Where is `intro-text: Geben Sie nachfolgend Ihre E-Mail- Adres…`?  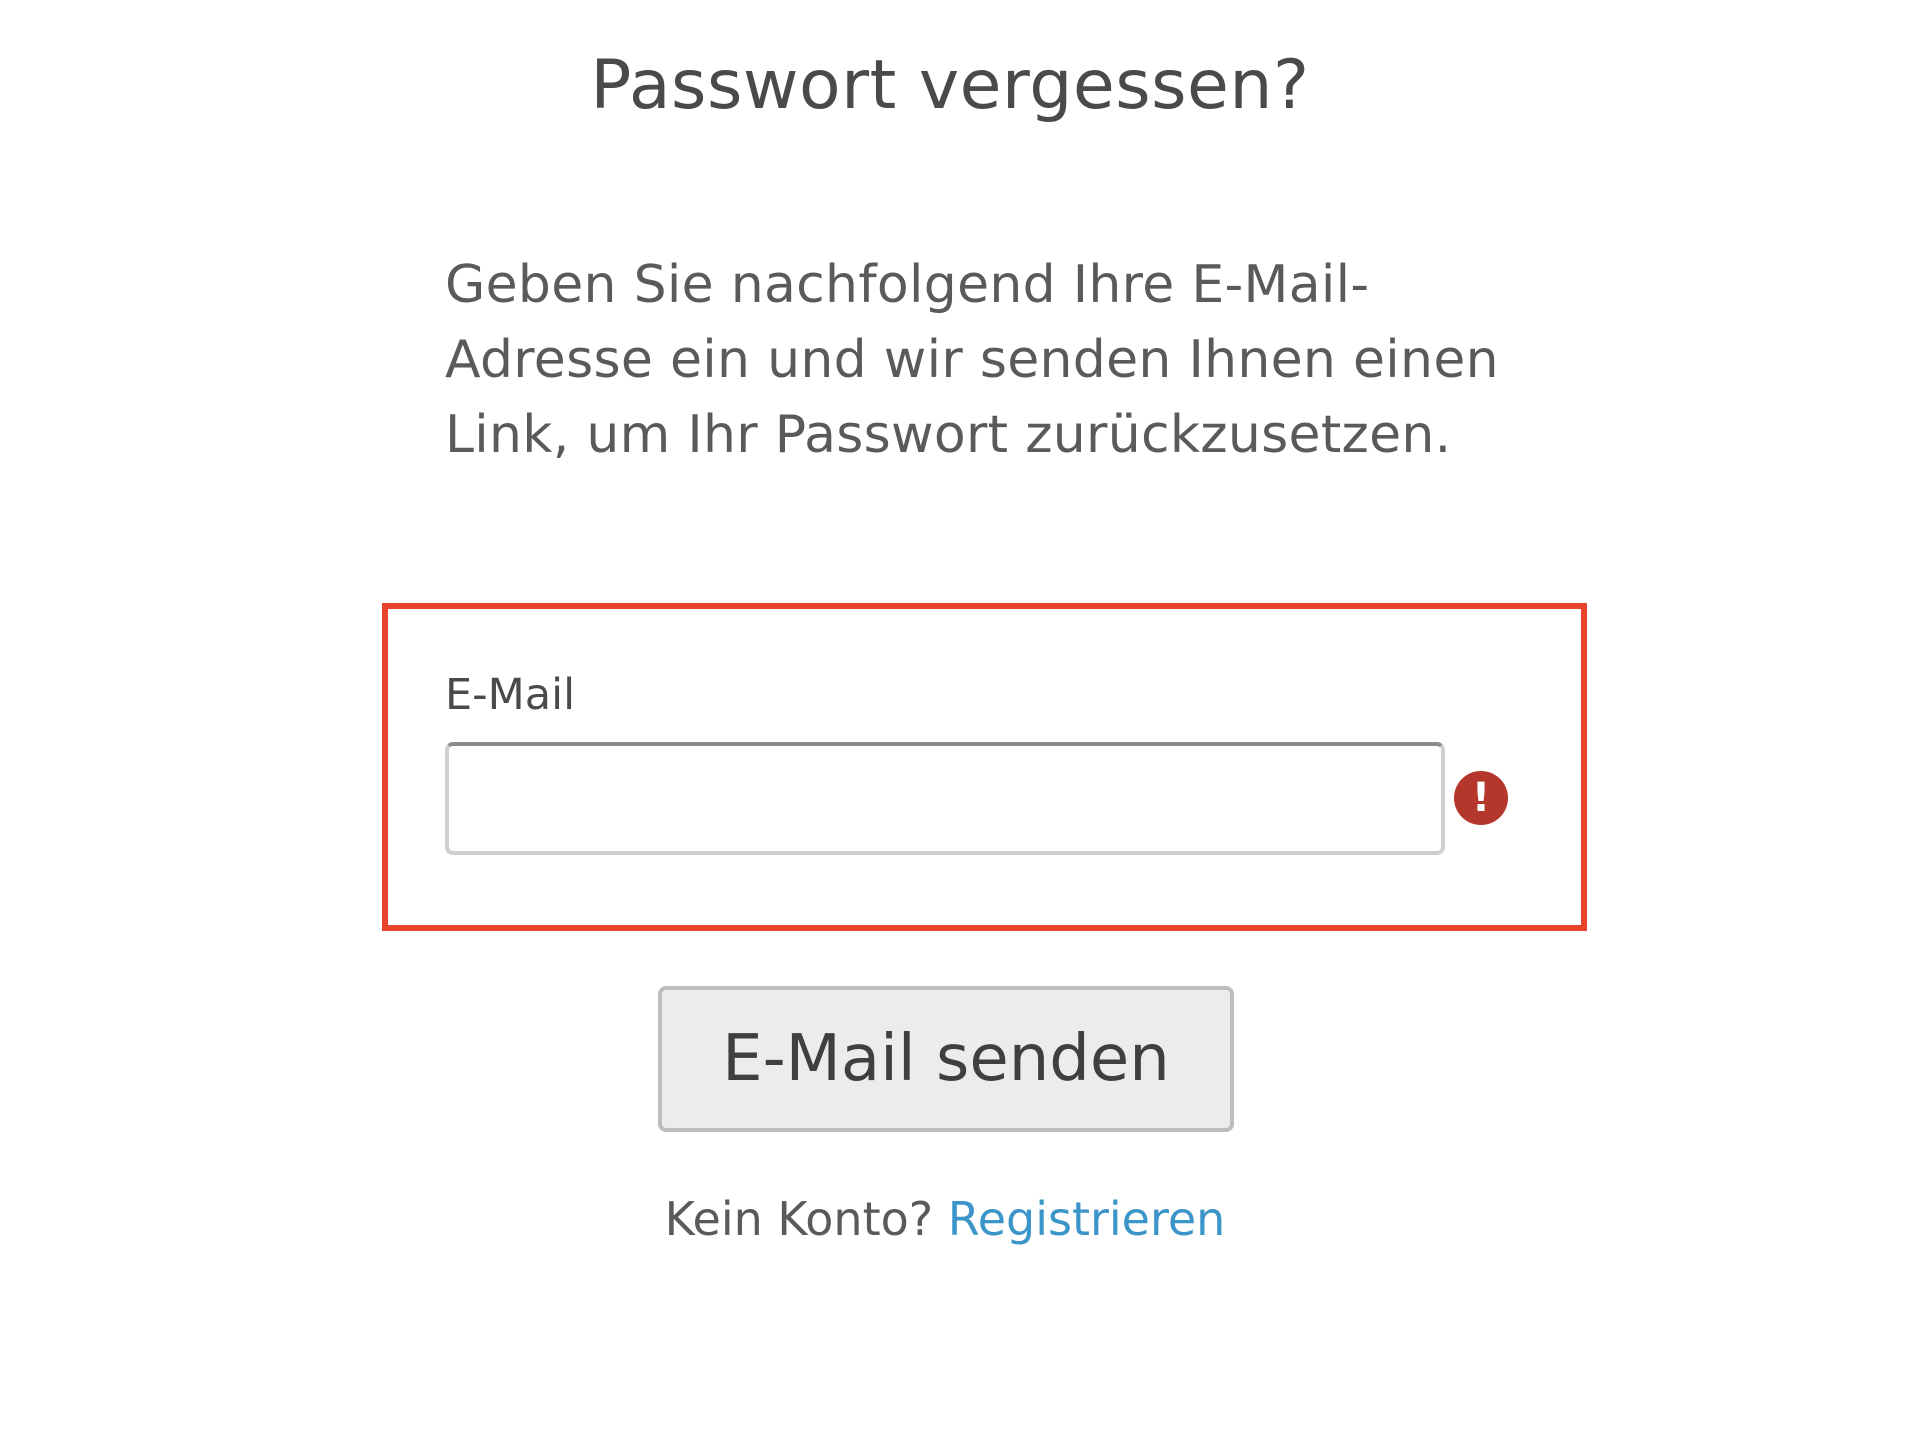 intro-text: Geben Sie nachfolgend Ihre E-Mail- Adres… is located at coordinates (972, 360).